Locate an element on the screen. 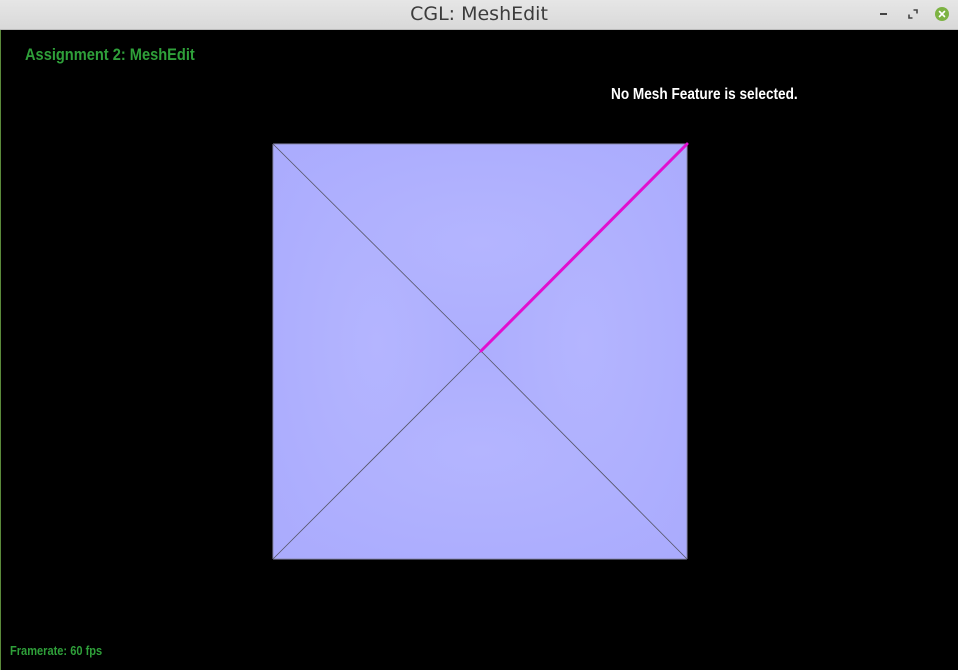 The width and height of the screenshot is (958, 670). framerate-label: Framerate: is located at coordinates (39, 650).